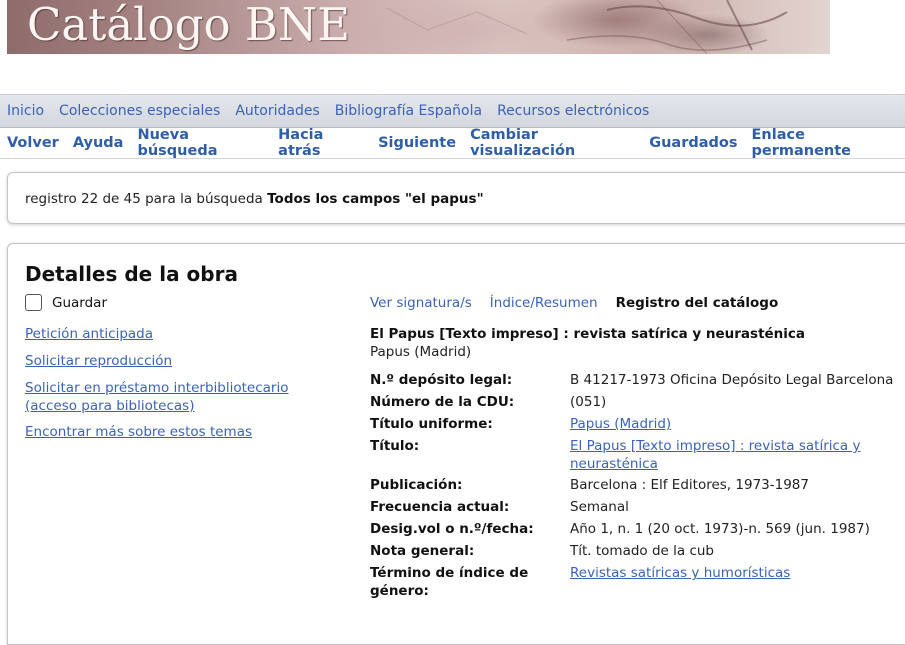  I want to click on field-value-frecuencia: Semanal, so click(599, 507).